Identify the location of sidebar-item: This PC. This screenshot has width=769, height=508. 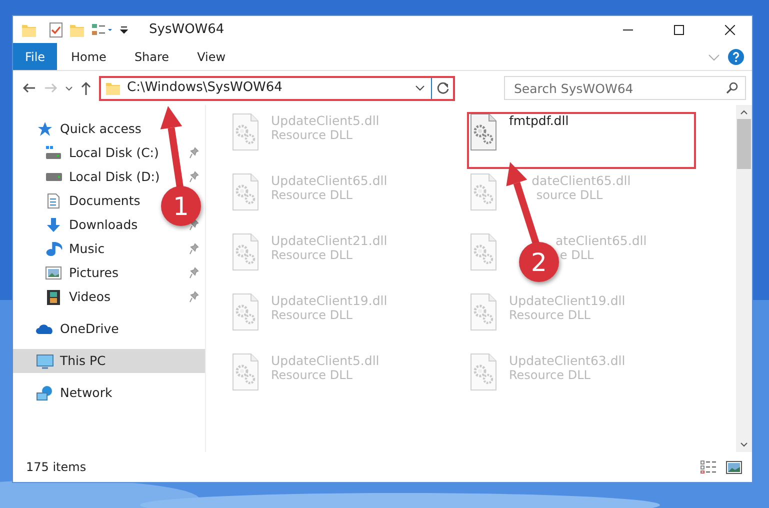
(109, 361).